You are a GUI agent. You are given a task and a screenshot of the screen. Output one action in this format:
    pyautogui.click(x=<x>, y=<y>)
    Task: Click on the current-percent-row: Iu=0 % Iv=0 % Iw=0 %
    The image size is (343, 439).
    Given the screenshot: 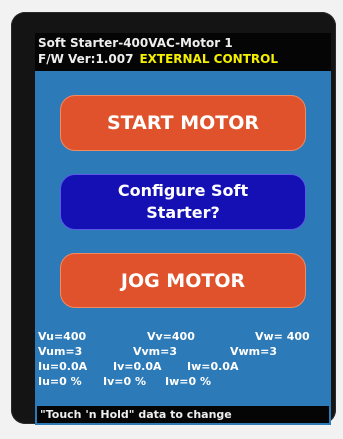 What is the action you would take?
    pyautogui.click(x=183, y=381)
    